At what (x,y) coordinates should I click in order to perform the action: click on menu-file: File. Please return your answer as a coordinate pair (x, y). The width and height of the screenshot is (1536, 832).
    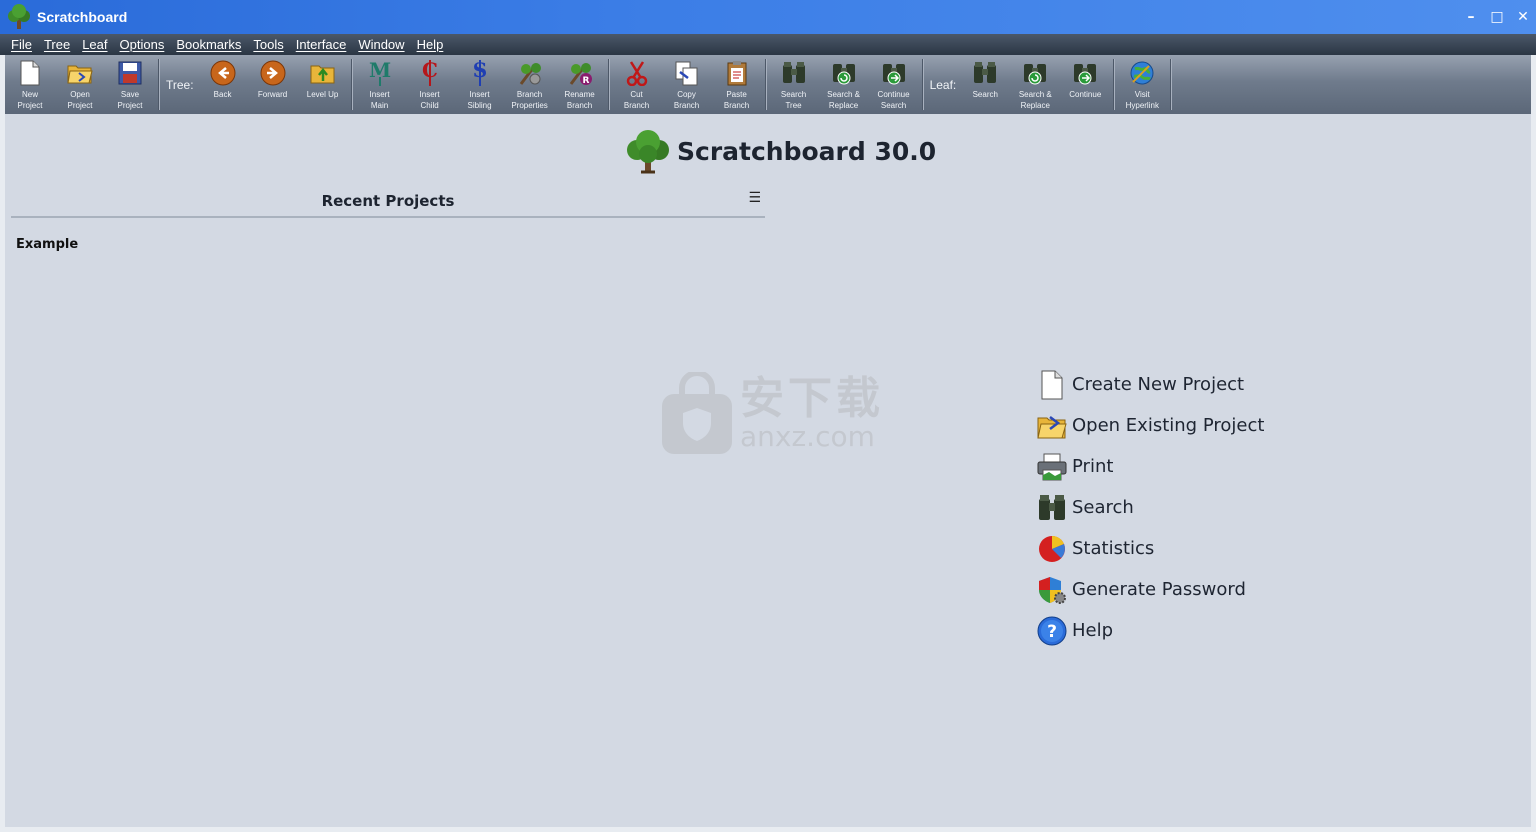
    Looking at the image, I should click on (21, 44).